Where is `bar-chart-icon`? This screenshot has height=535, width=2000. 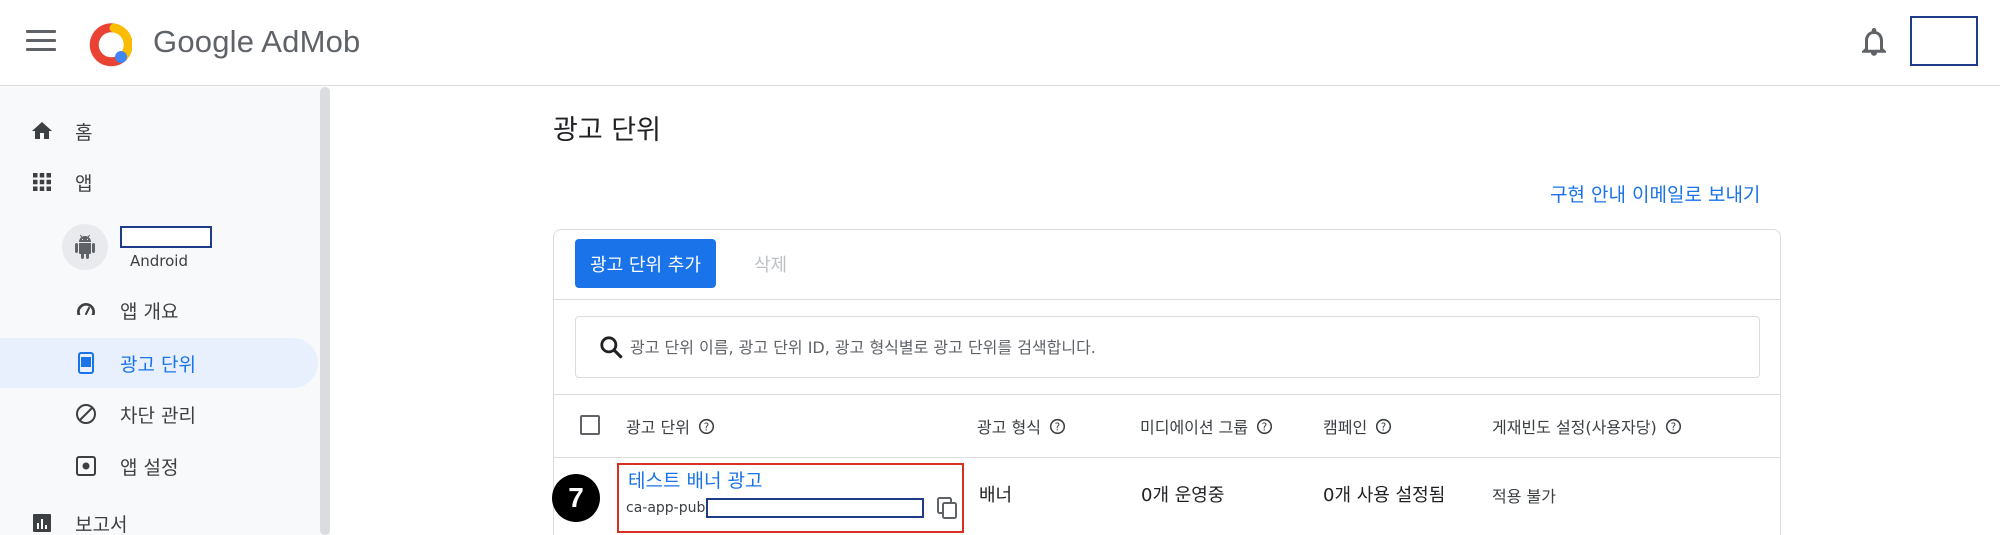 bar-chart-icon is located at coordinates (42, 523).